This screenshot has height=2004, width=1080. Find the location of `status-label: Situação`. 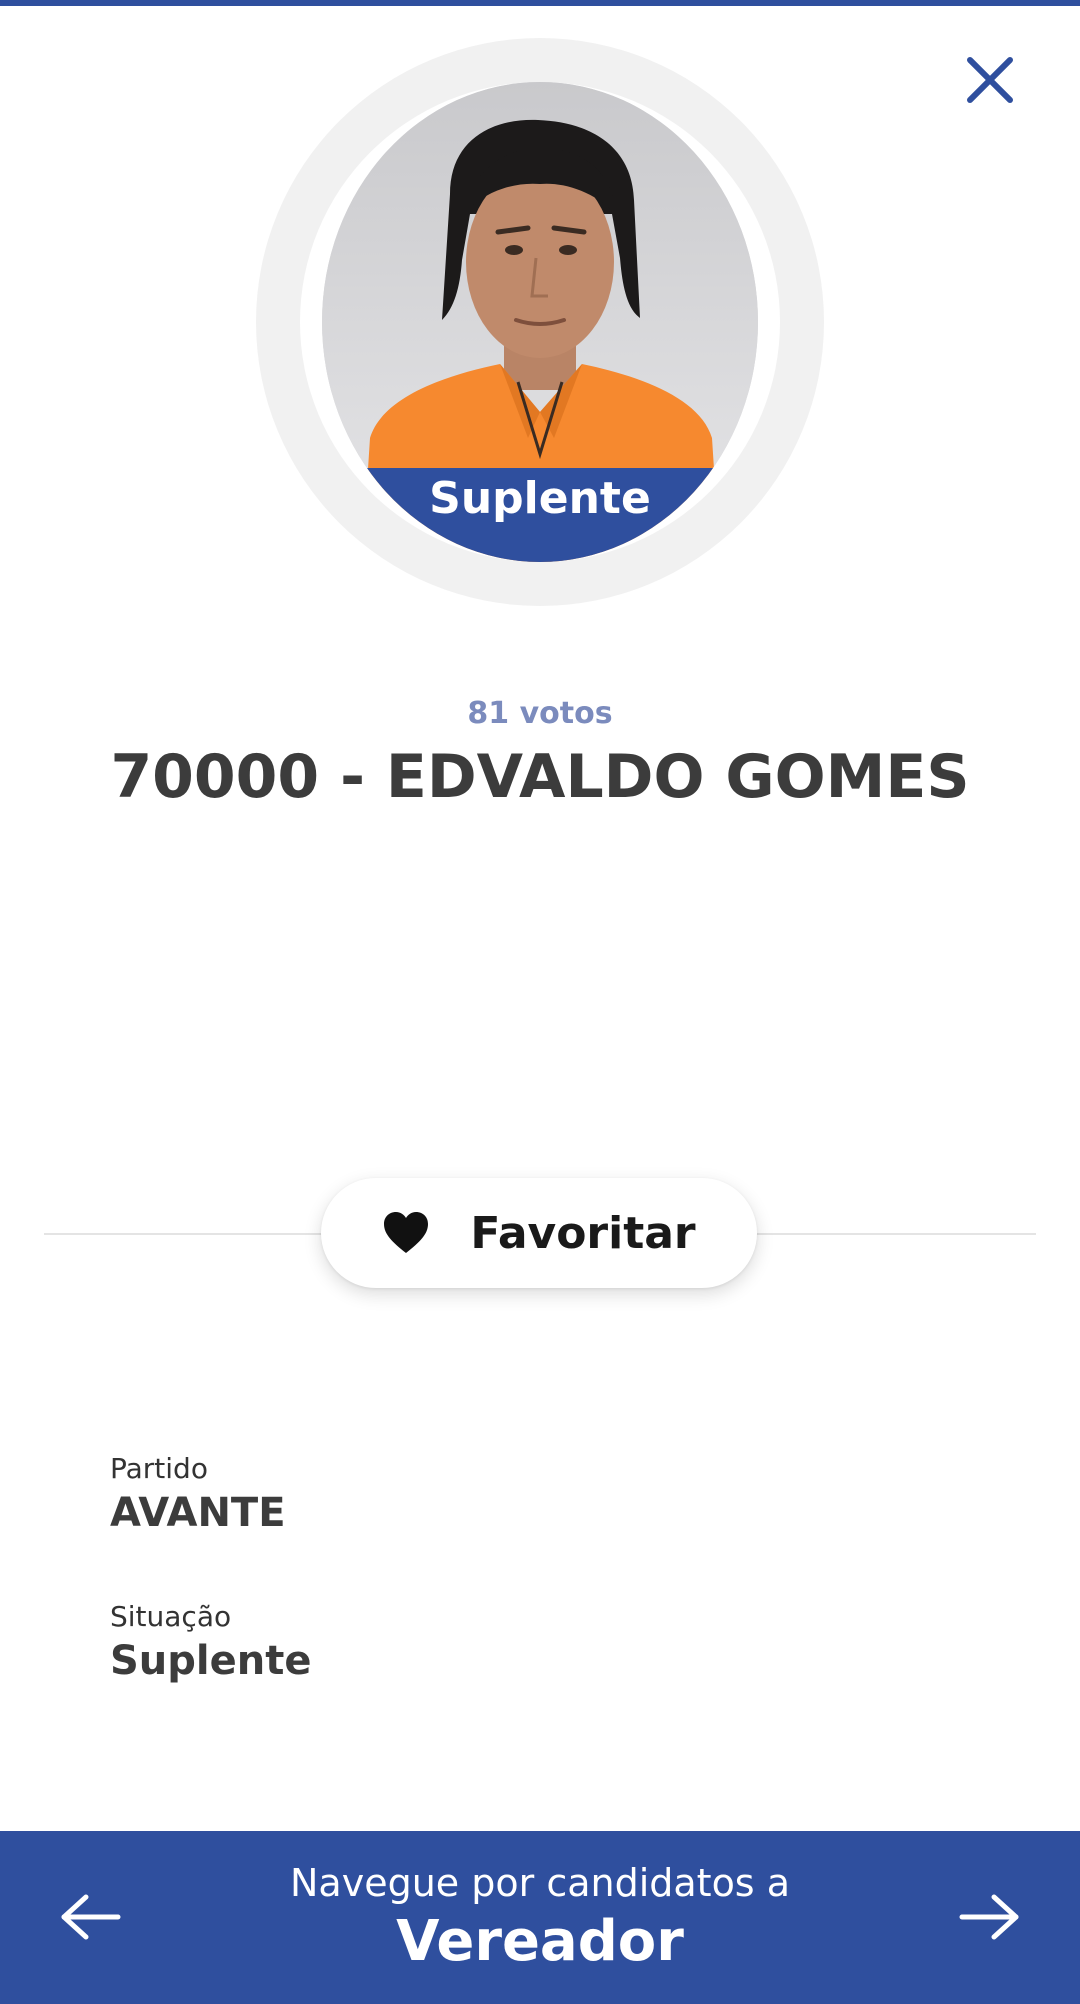

status-label: Situação is located at coordinates (171, 1616).